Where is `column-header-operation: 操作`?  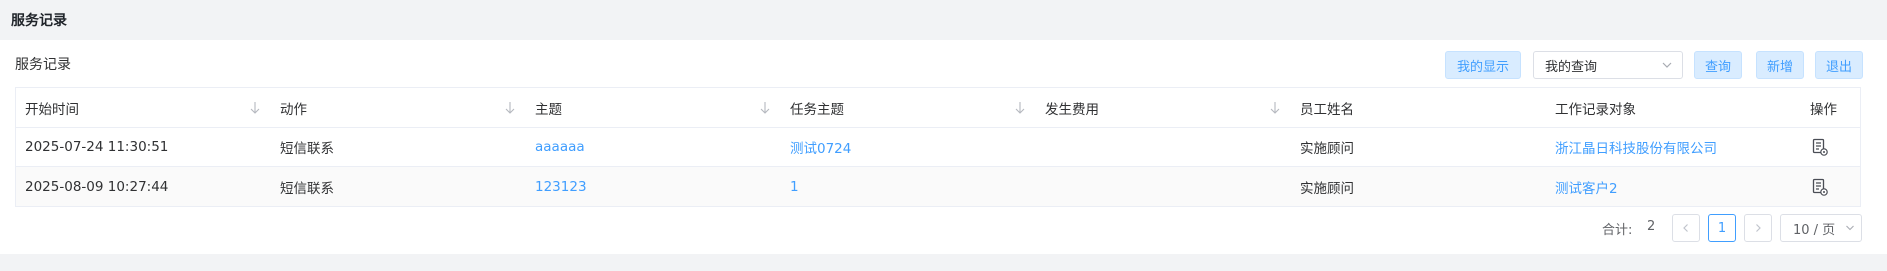
column-header-operation: 操作 is located at coordinates (1823, 109).